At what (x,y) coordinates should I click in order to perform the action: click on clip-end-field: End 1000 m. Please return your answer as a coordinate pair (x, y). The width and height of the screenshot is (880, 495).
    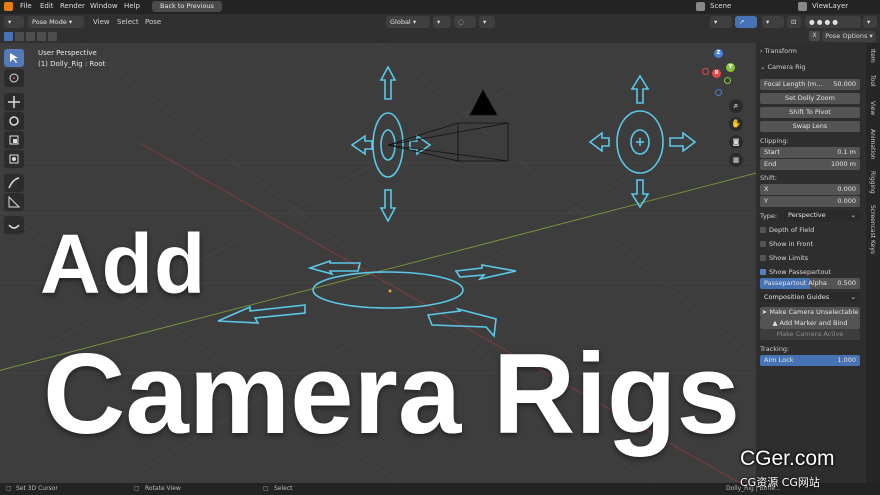
    Looking at the image, I should click on (810, 164).